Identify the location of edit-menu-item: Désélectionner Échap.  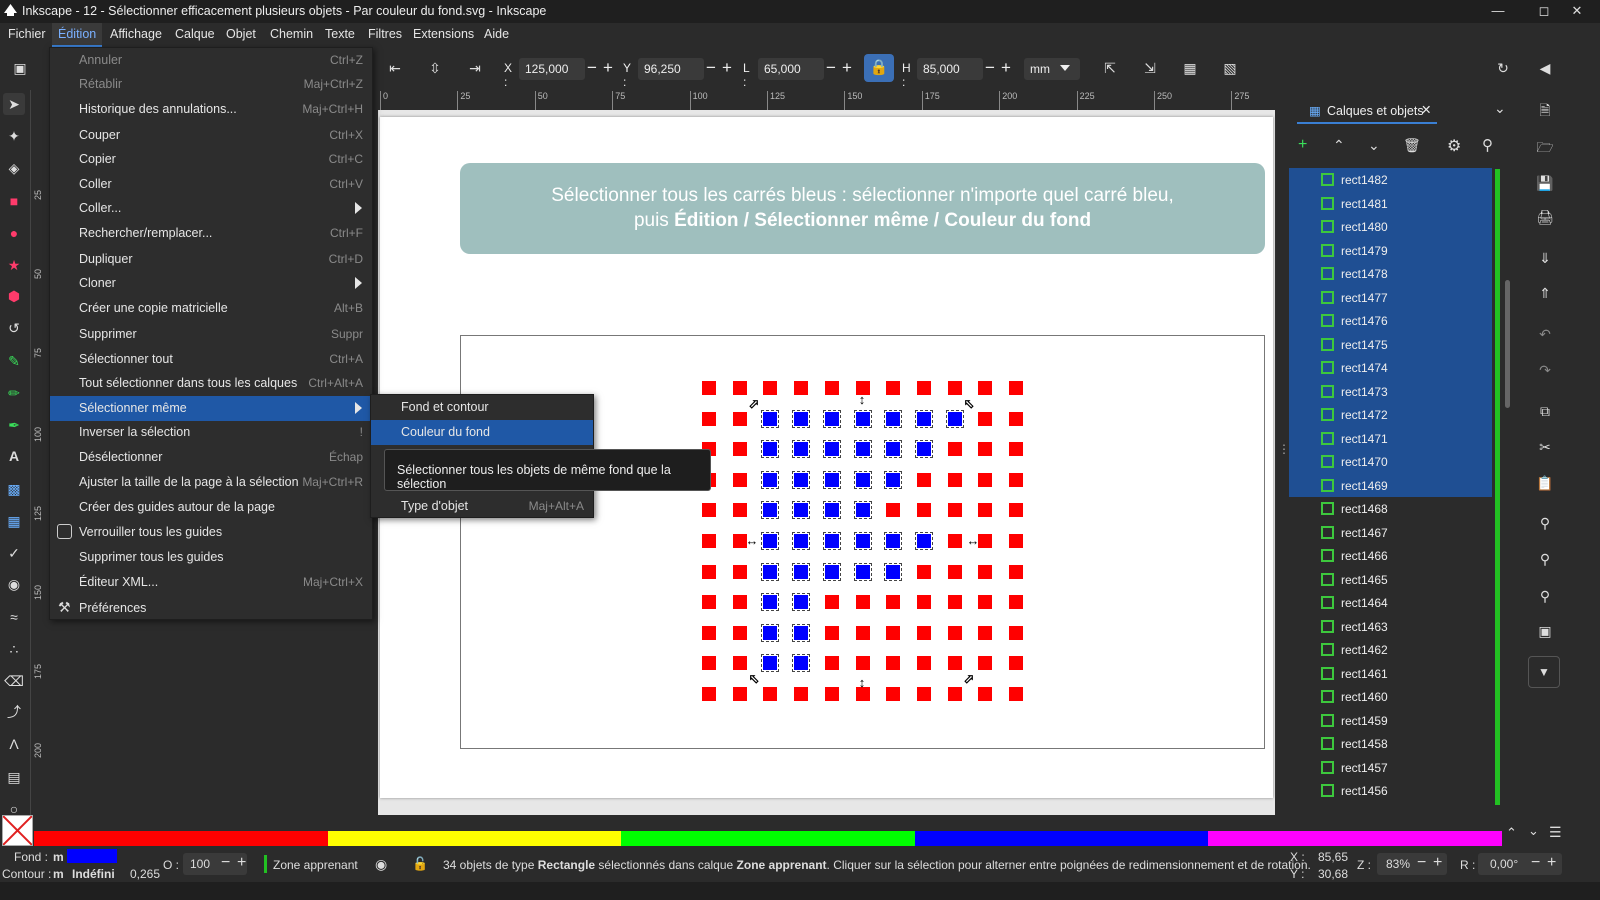
(211, 457).